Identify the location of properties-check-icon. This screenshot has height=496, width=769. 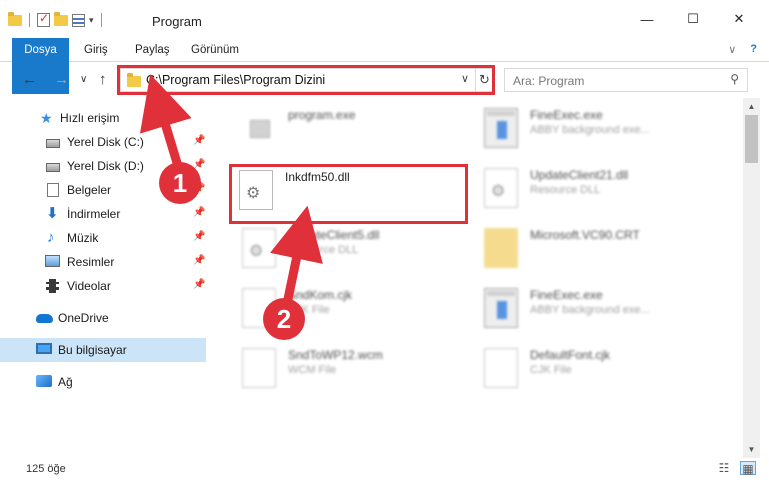
(43, 19).